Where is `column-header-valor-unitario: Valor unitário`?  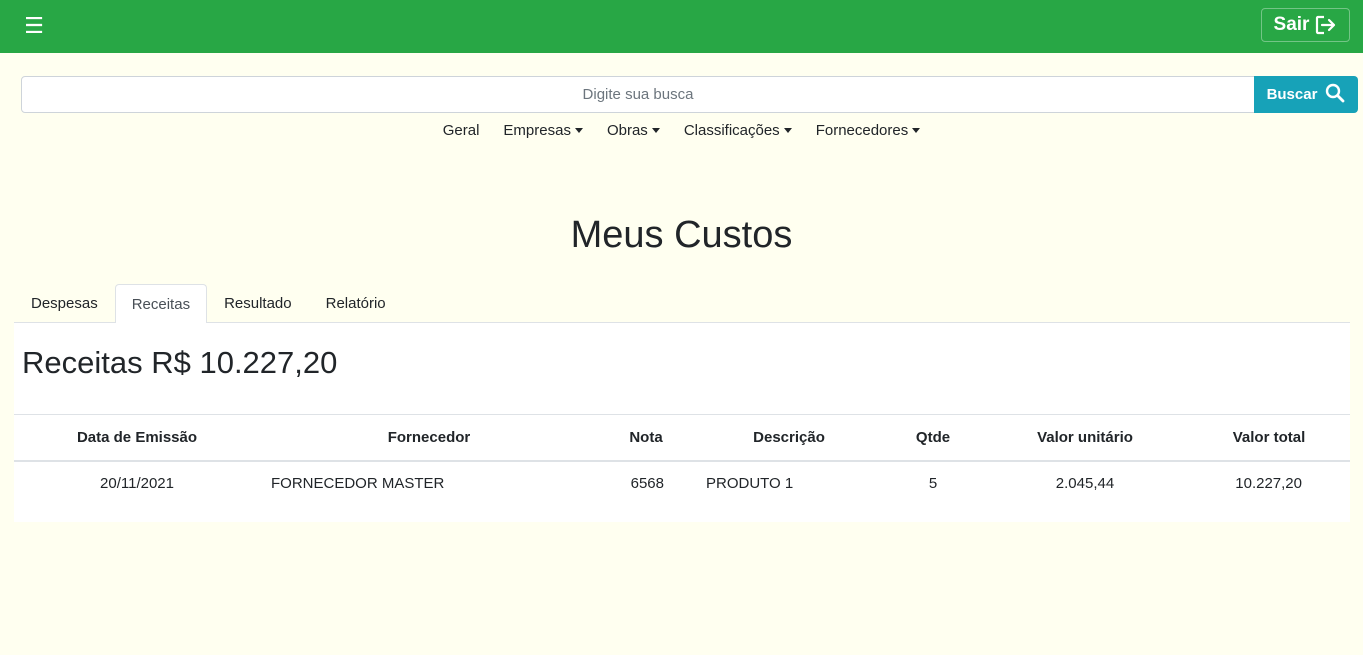
column-header-valor-unitario: Valor unitário is located at coordinates (1085, 438).